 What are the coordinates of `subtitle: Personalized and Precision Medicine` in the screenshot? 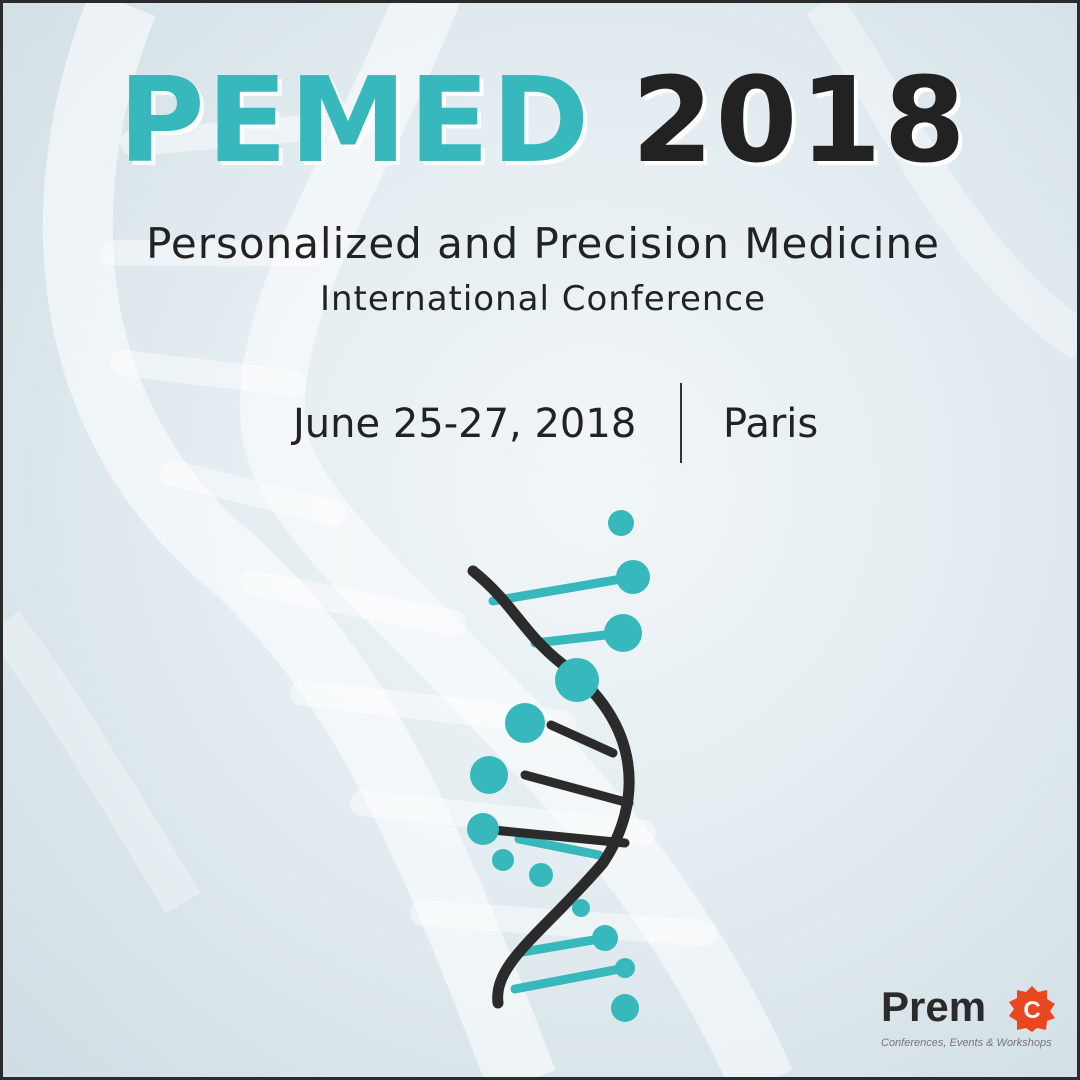 It's located at (543, 243).